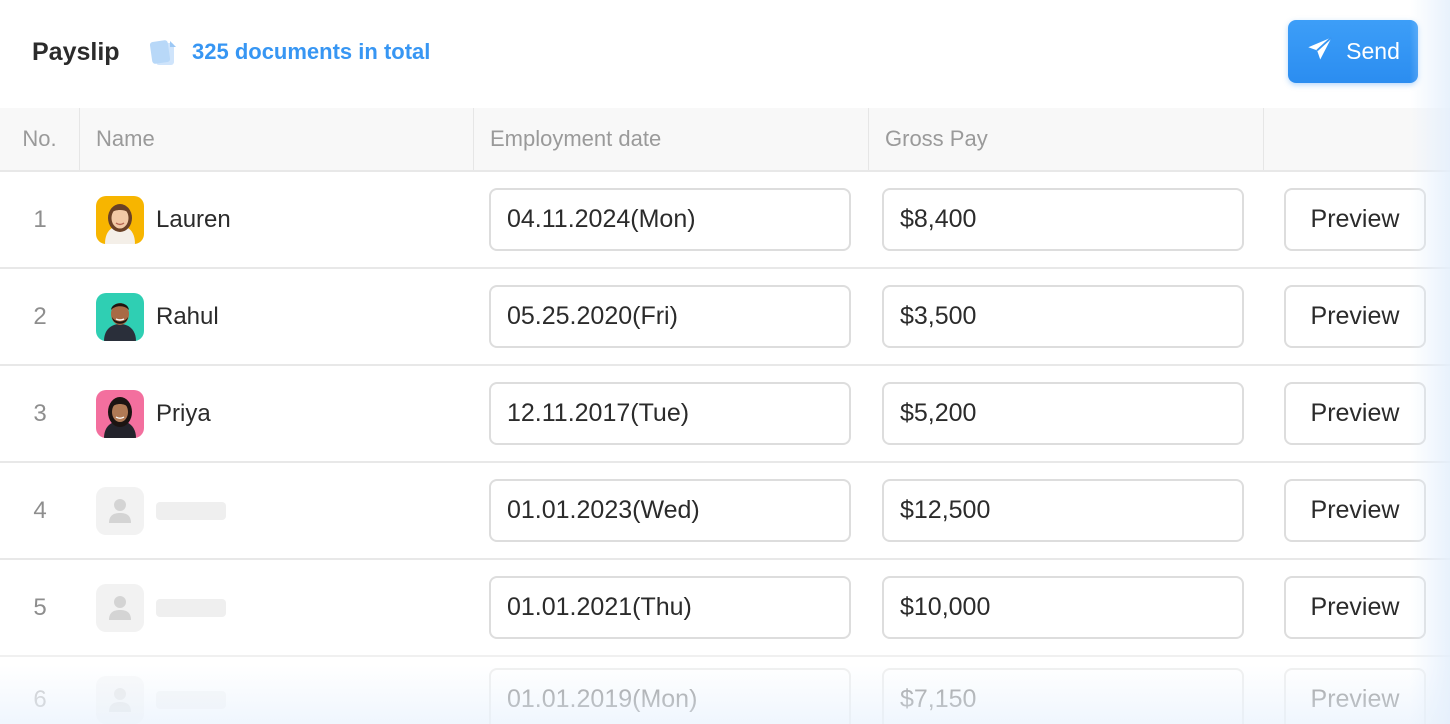  I want to click on employment-date-field: 05.25.2020(Fri), so click(670, 316).